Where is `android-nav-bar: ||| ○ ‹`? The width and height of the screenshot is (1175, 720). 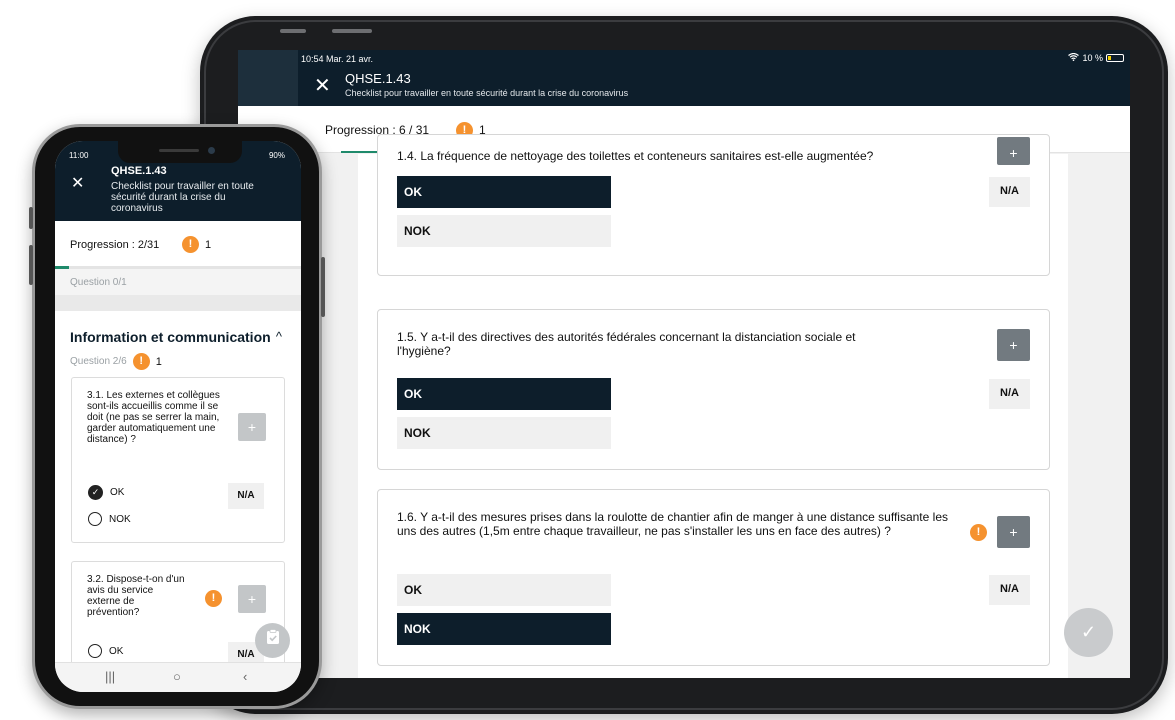
android-nav-bar: ||| ○ ‹ is located at coordinates (178, 677).